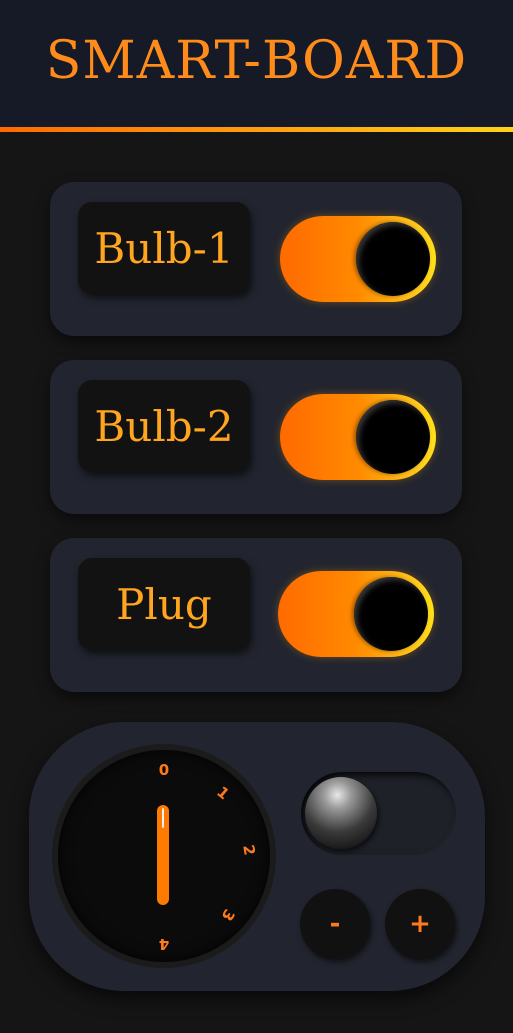 The image size is (513, 1033). I want to click on header-accent-line, so click(256, 129).